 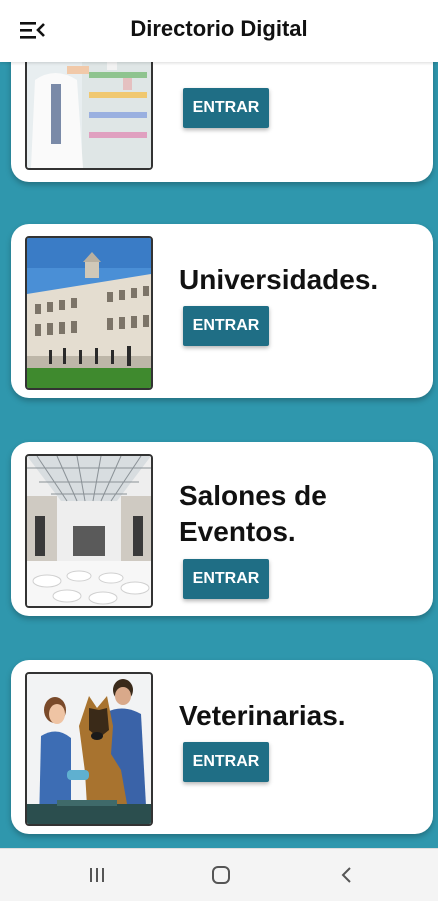 What do you see at coordinates (262, 715) in the screenshot?
I see `card-title: Veterinarias.` at bounding box center [262, 715].